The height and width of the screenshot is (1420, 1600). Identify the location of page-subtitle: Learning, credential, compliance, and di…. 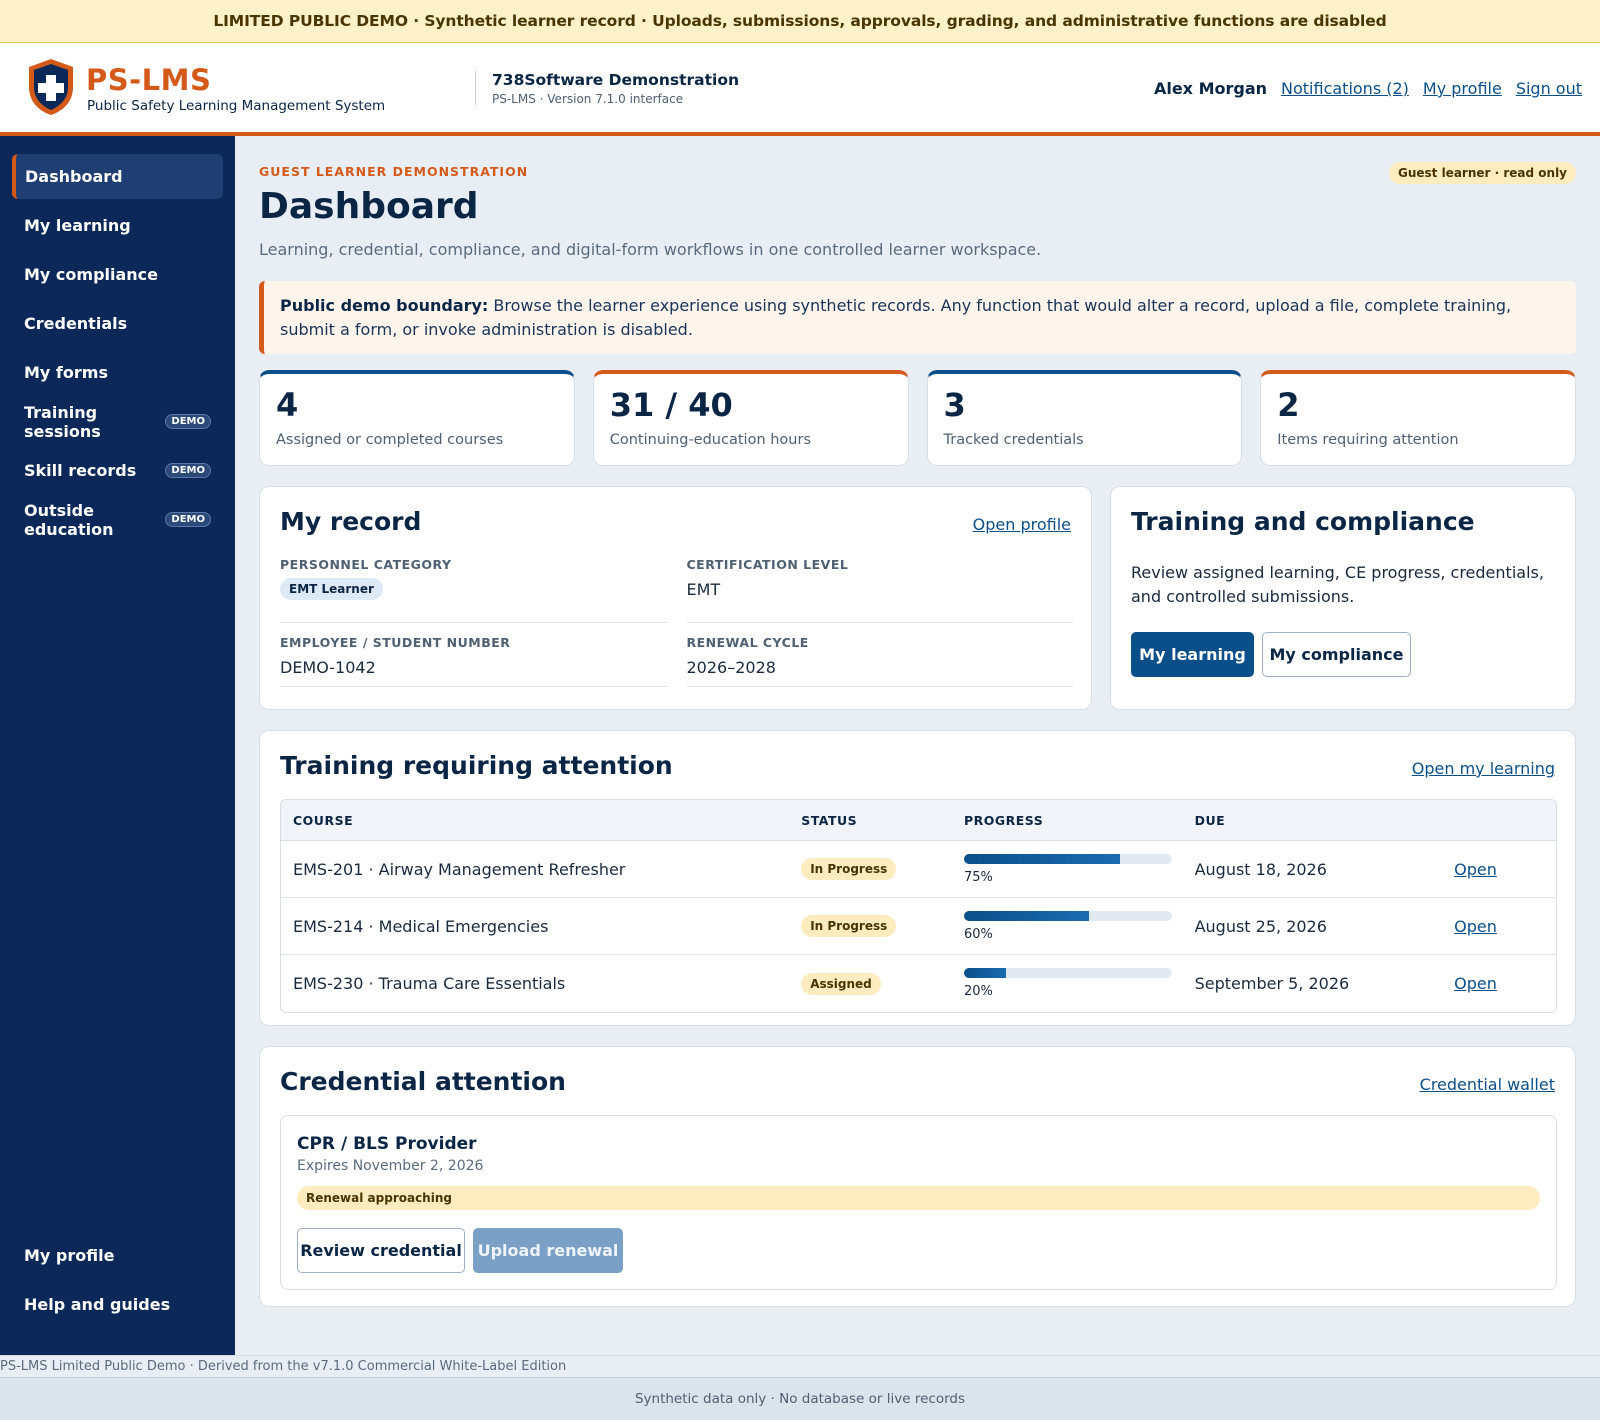
(650, 249).